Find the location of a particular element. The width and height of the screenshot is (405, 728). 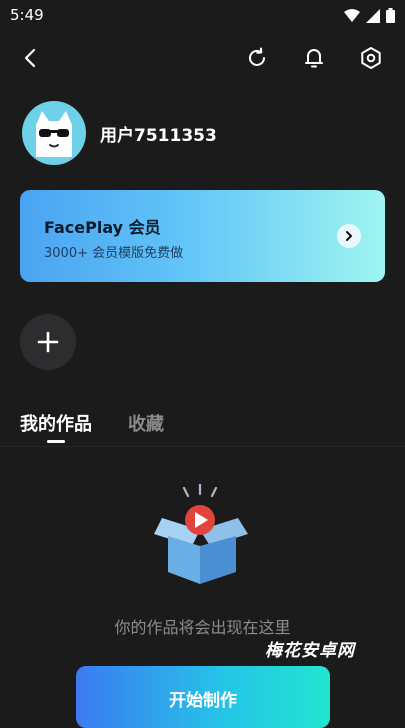

vip-arrow-button is located at coordinates (349, 236).